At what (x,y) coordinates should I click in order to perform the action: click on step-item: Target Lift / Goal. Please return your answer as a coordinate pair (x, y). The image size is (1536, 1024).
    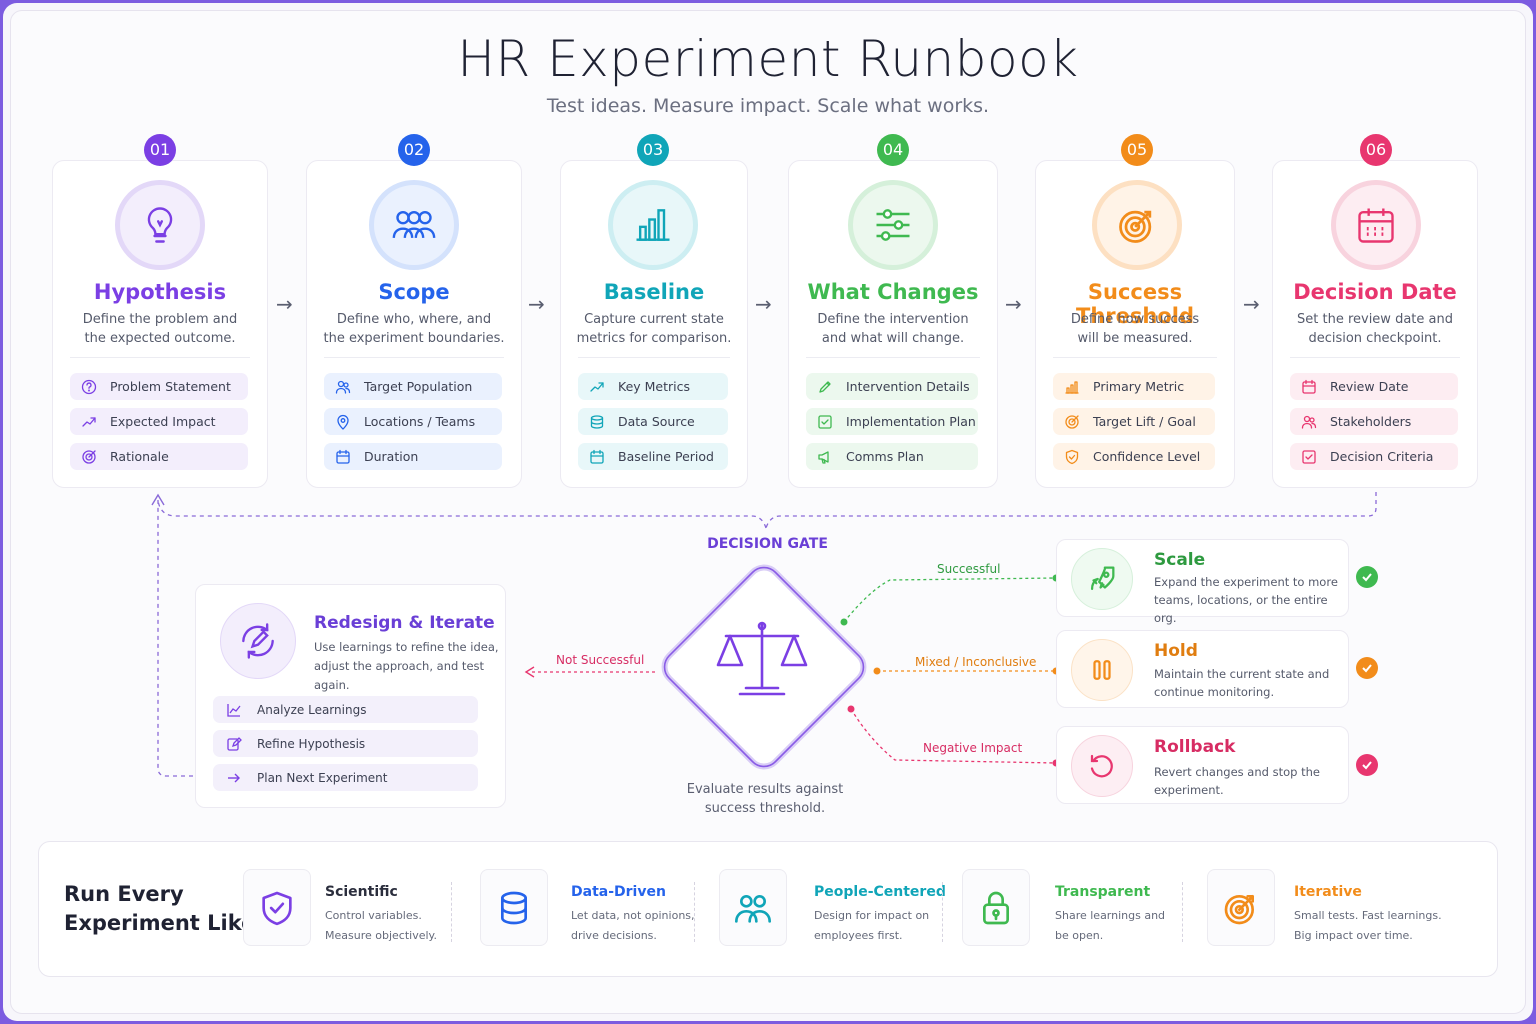
    Looking at the image, I should click on (1134, 421).